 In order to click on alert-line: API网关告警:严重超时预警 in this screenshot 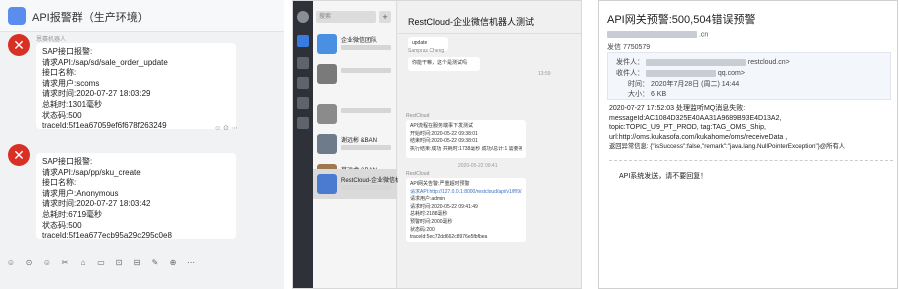, I will do `click(440, 184)`.